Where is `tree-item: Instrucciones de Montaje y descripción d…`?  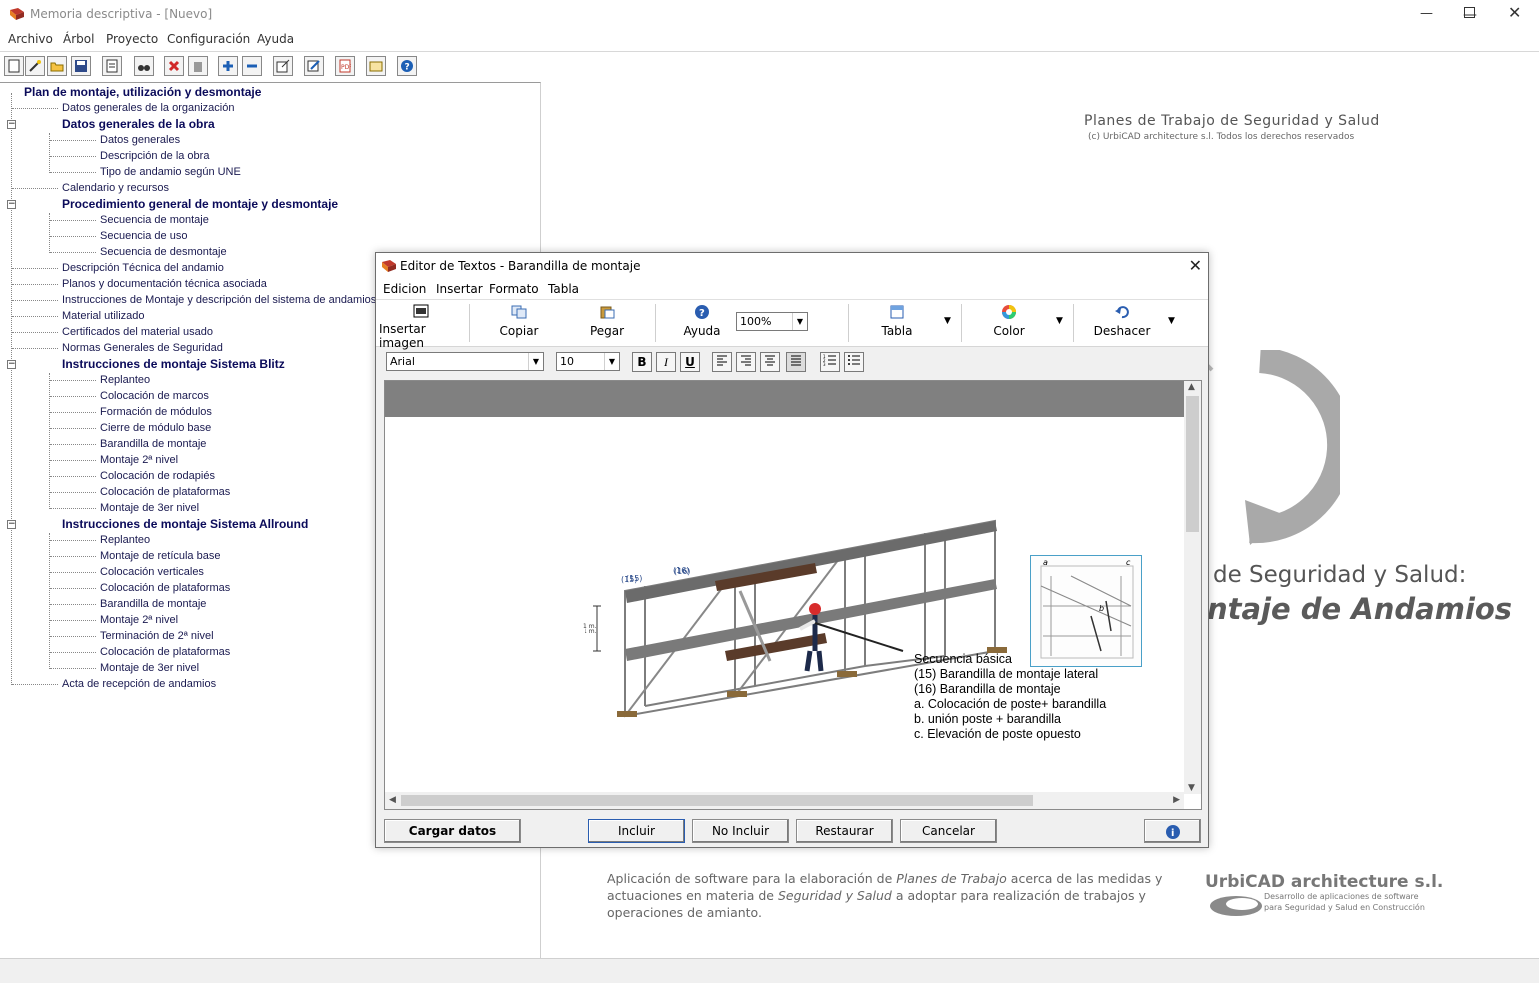 tree-item: Instrucciones de Montaje y descripción d… is located at coordinates (219, 300).